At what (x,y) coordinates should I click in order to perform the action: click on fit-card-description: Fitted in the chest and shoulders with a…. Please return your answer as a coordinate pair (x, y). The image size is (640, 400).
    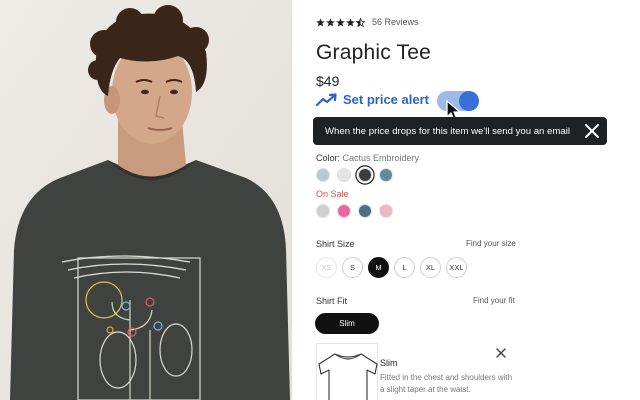
    Looking at the image, I should click on (446, 383).